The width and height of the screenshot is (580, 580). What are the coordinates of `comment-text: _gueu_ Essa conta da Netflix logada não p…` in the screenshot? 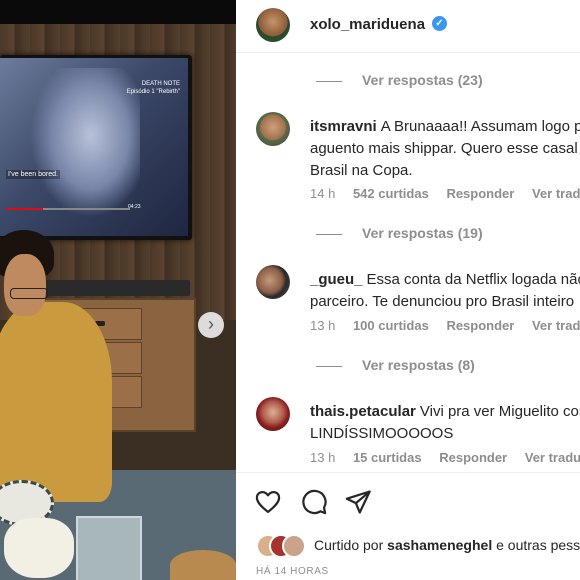 It's located at (445, 290).